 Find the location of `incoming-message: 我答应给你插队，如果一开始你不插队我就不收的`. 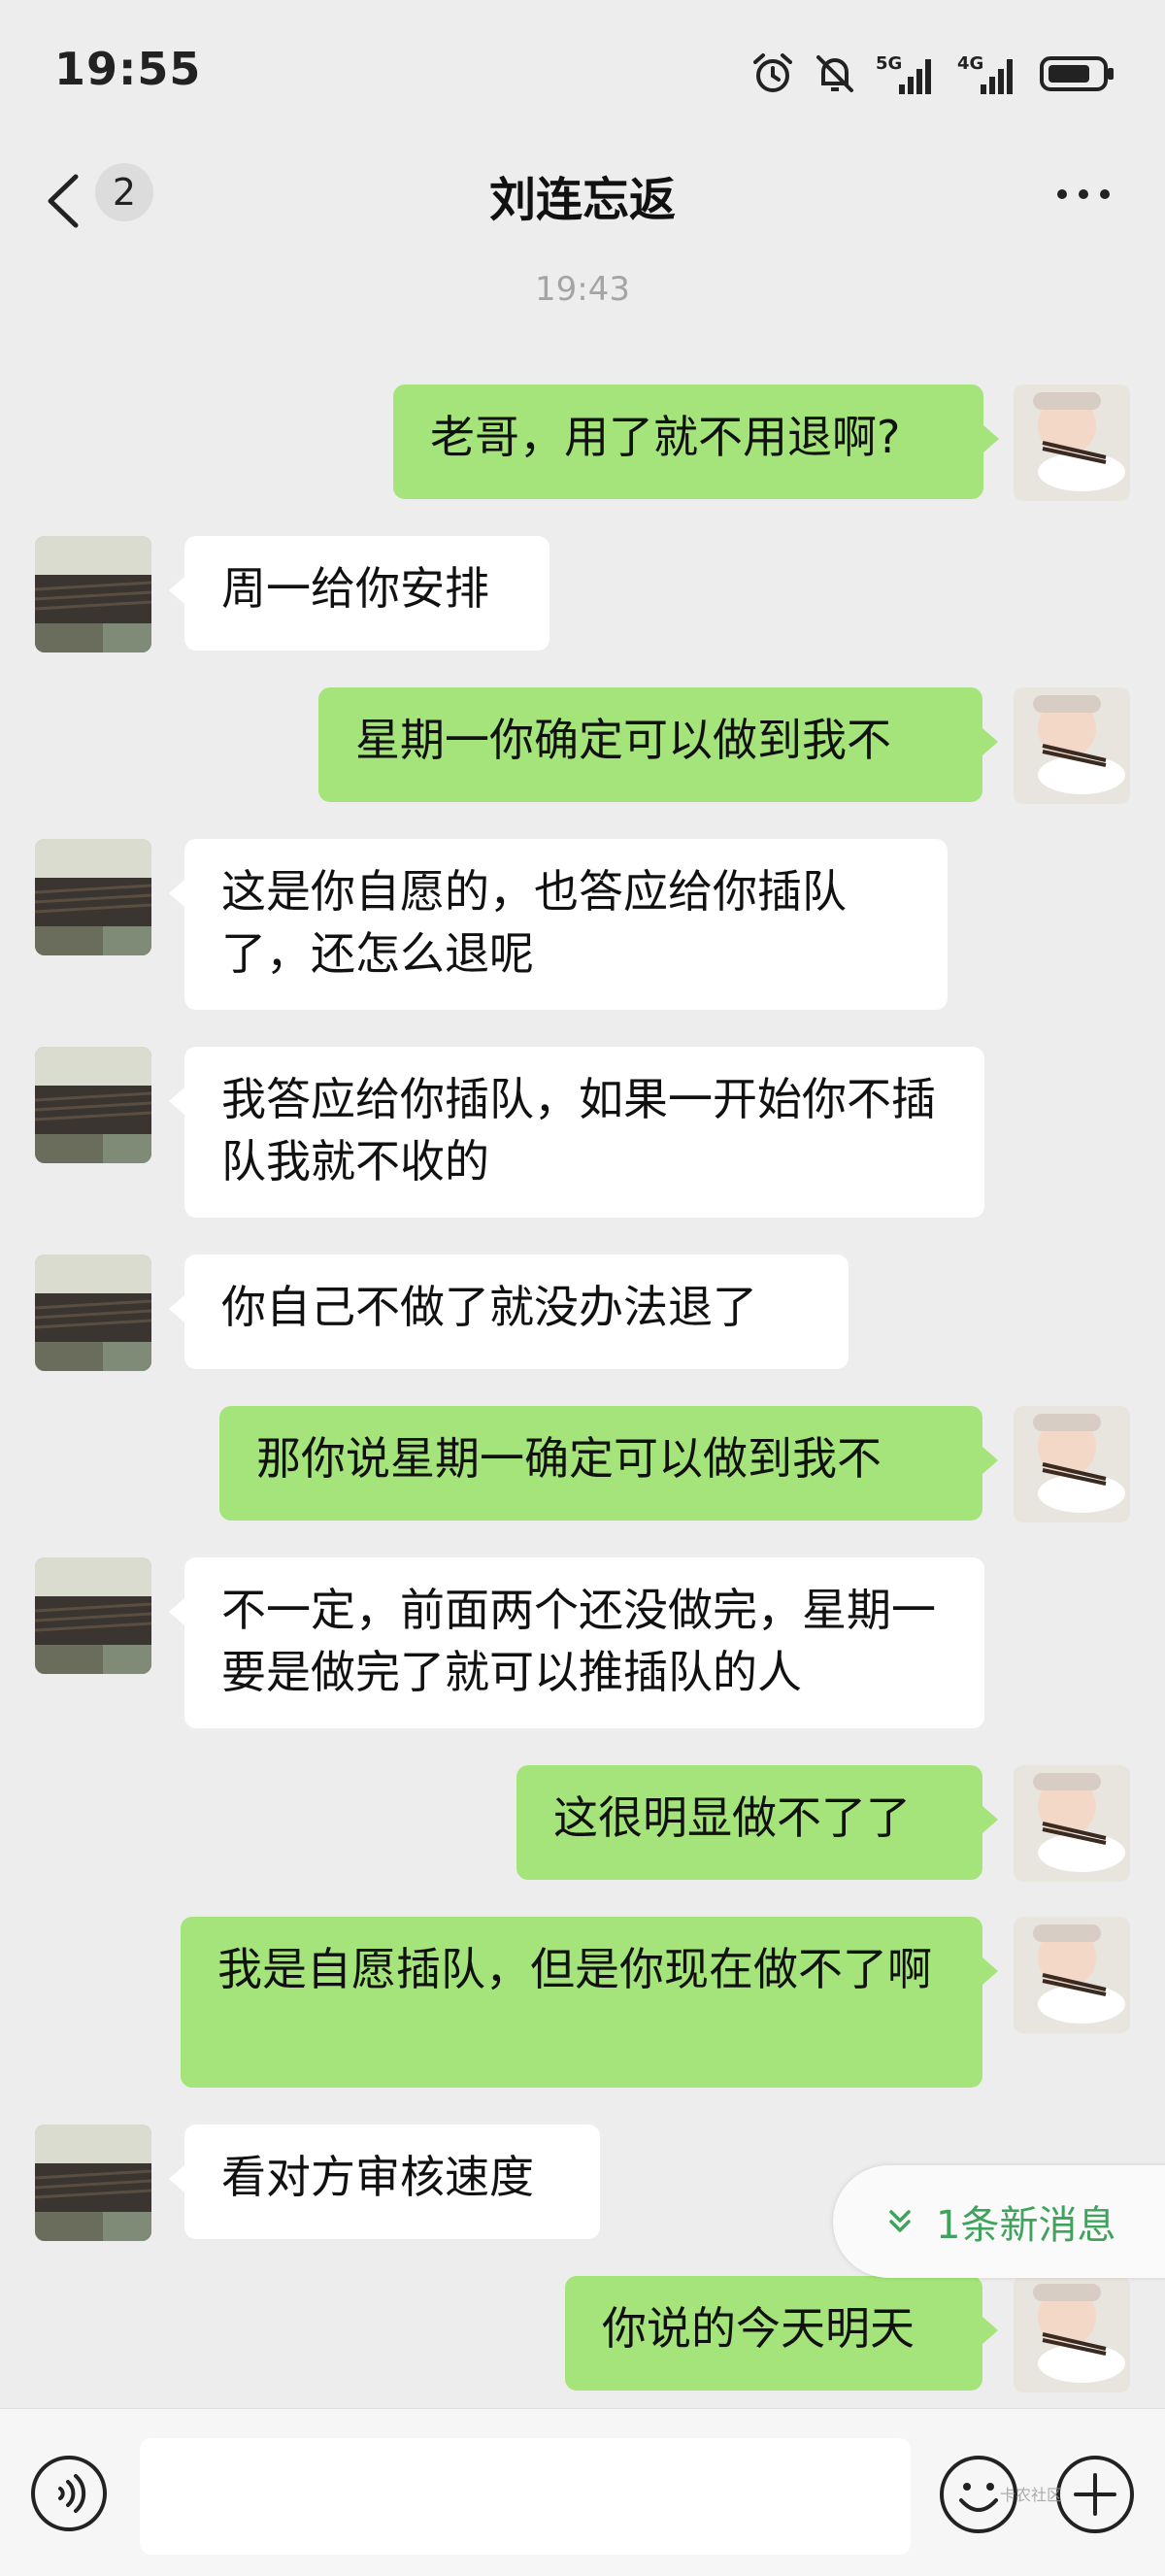

incoming-message: 我答应给你插队，如果一开始你不插队我就不收的 is located at coordinates (576, 1133).